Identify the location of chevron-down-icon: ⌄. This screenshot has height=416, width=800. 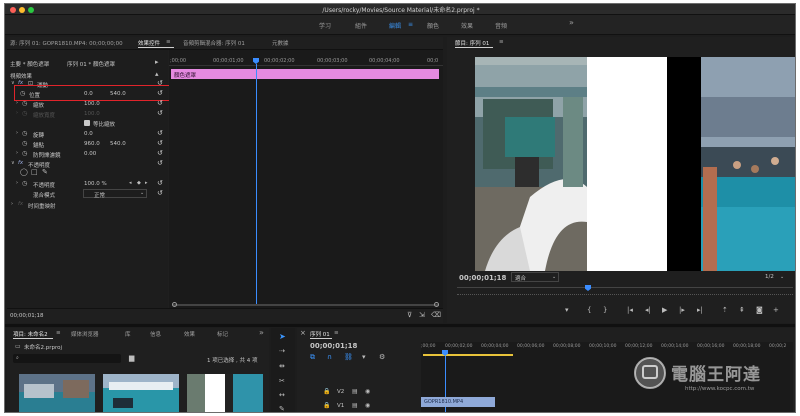
(782, 277).